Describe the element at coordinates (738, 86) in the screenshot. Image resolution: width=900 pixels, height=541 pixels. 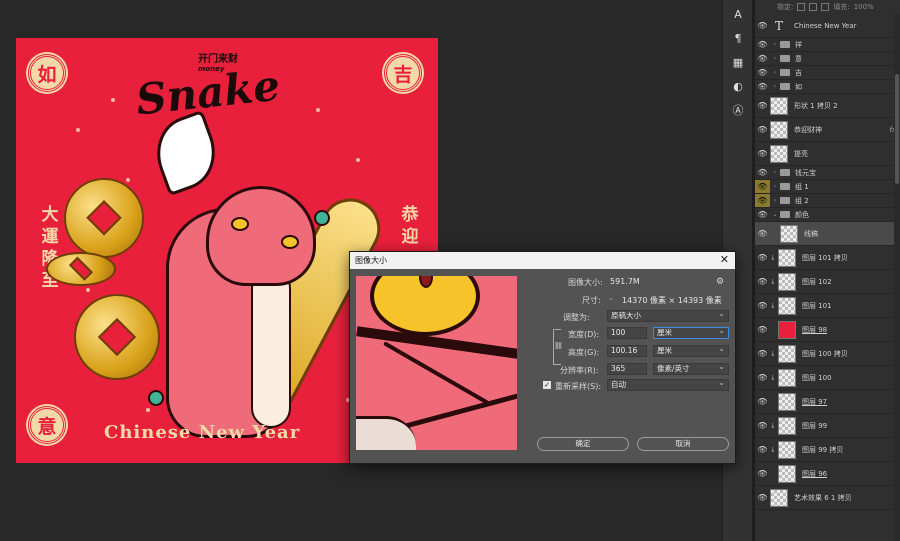
I see `adjustments-icon: ◐` at that location.